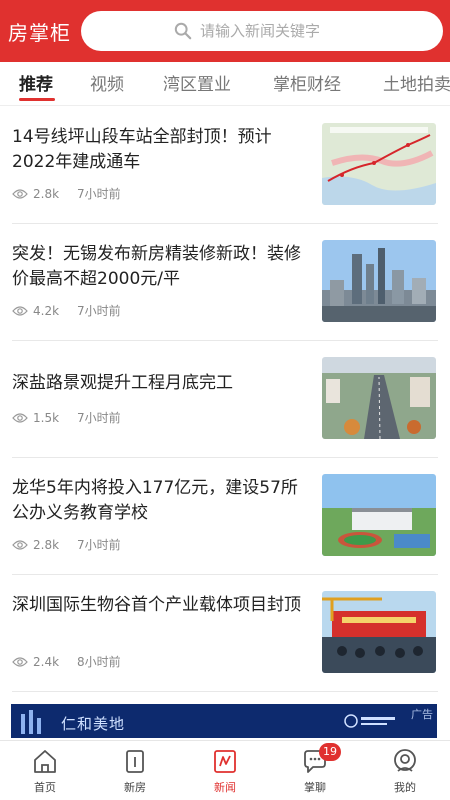 The image size is (450, 800). Describe the element at coordinates (224, 721) in the screenshot. I see `ad-banner: 仁和美地 广告` at that location.